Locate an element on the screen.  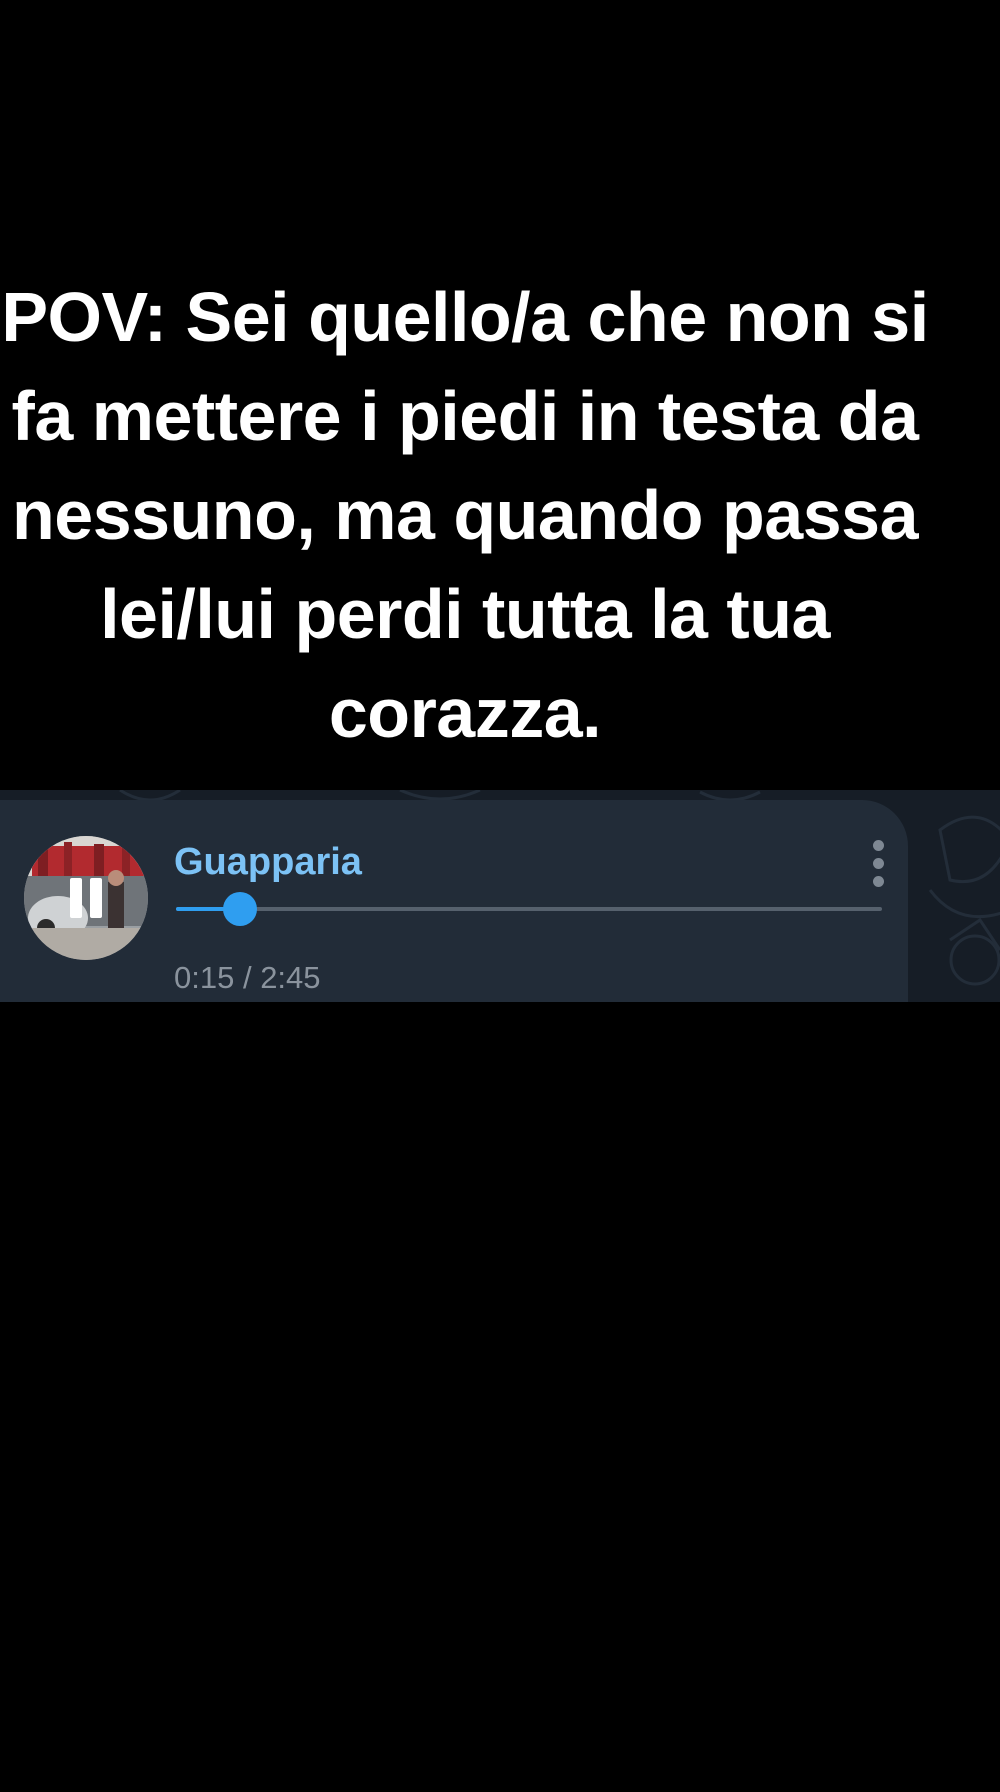
track-title: Guapparia is located at coordinates (268, 862).